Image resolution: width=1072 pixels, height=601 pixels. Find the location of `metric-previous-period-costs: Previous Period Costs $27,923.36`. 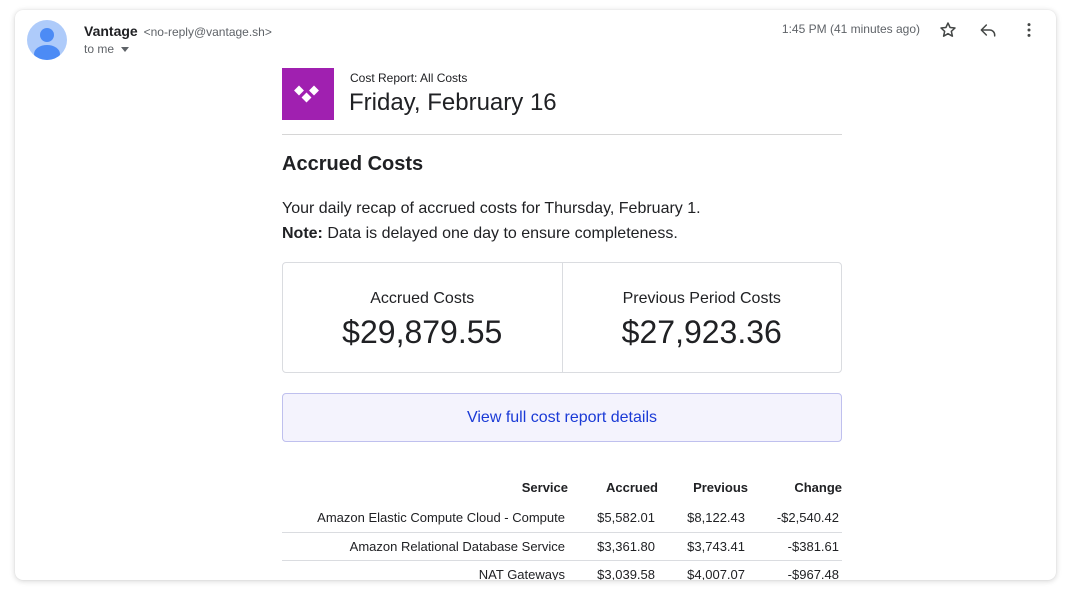

metric-previous-period-costs: Previous Period Costs $27,923.36 is located at coordinates (701, 317).